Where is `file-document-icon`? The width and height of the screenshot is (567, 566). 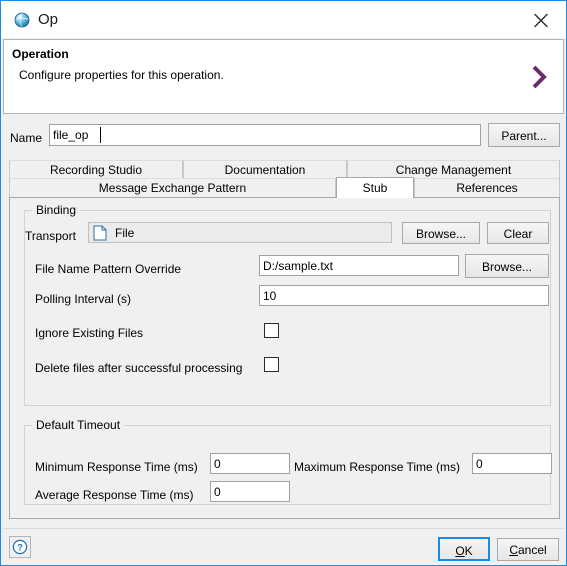 file-document-icon is located at coordinates (100, 233).